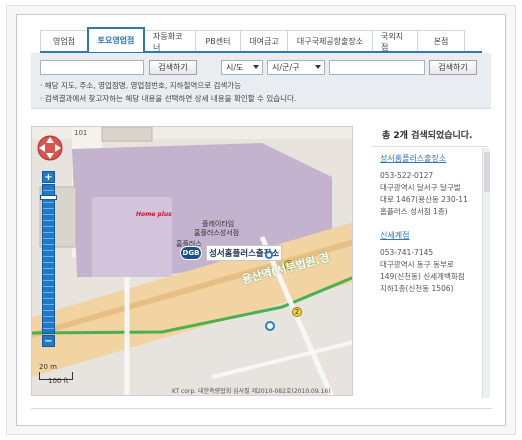  What do you see at coordinates (424, 199) in the screenshot?
I see `result-address: 대로 1467(용산동 230-11` at bounding box center [424, 199].